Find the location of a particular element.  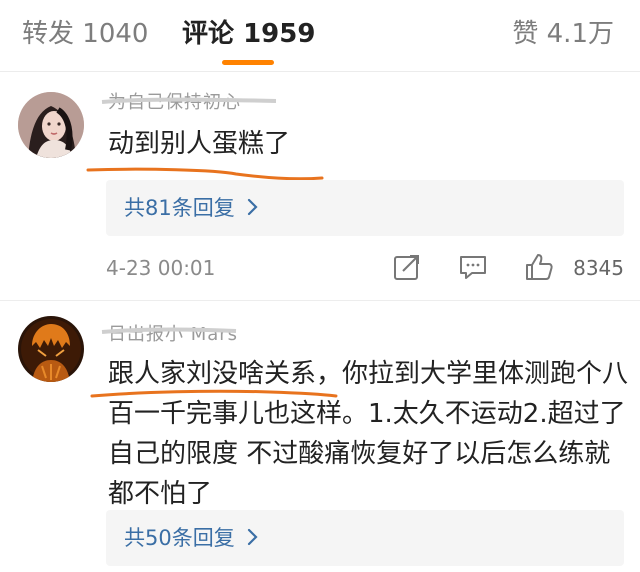

avatar-illustration-icon is located at coordinates (51, 349).